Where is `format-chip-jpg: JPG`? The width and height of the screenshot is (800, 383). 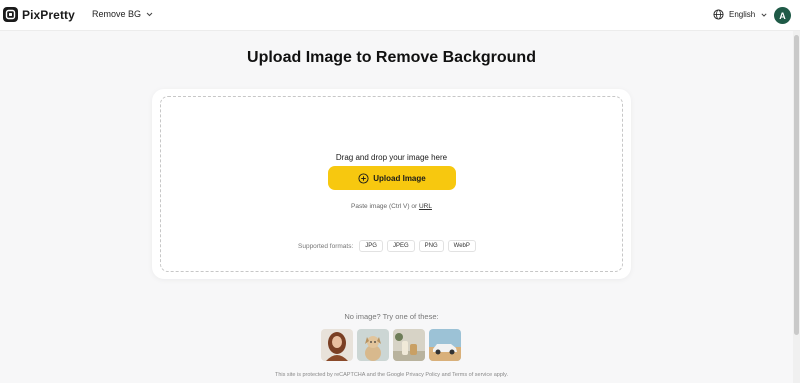
format-chip-jpg: JPG is located at coordinates (371, 246).